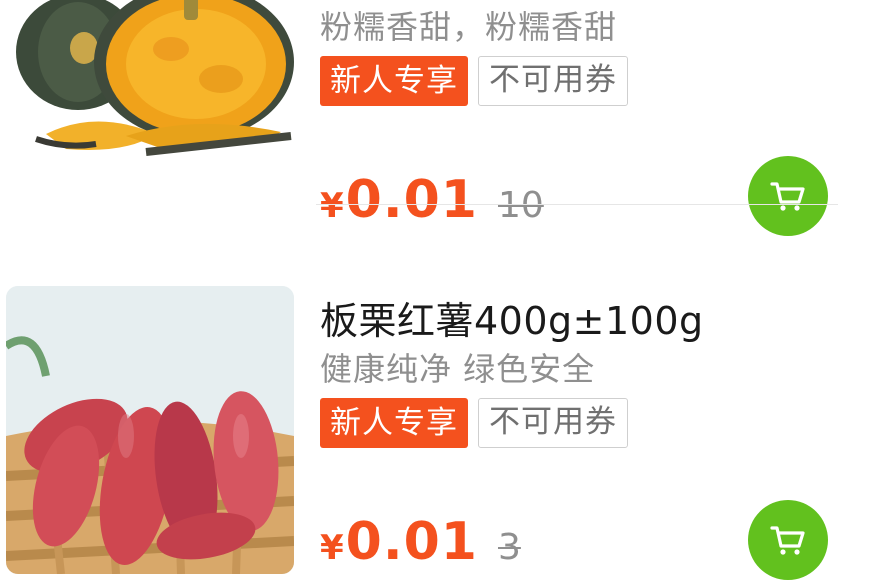 Image resolution: width=869 pixels, height=584 pixels. I want to click on original-price: 3, so click(509, 547).